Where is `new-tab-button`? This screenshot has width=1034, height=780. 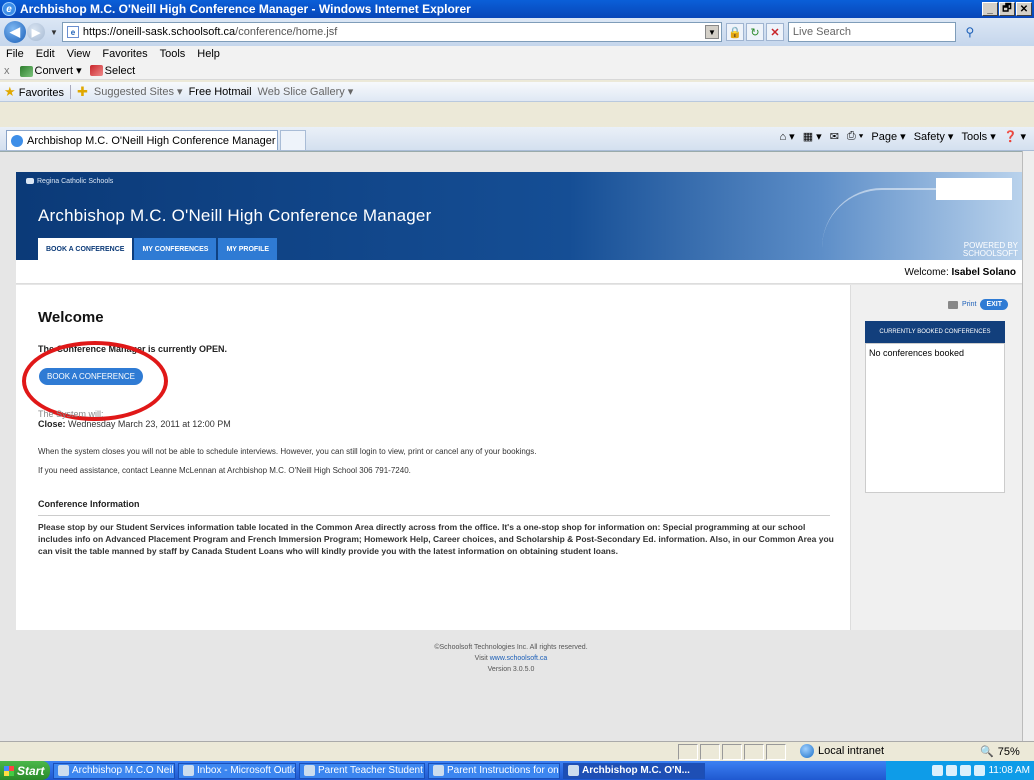 new-tab-button is located at coordinates (293, 140).